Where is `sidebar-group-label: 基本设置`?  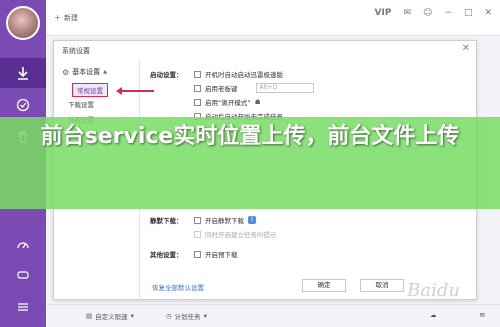 sidebar-group-label: 基本设置 is located at coordinates (86, 72).